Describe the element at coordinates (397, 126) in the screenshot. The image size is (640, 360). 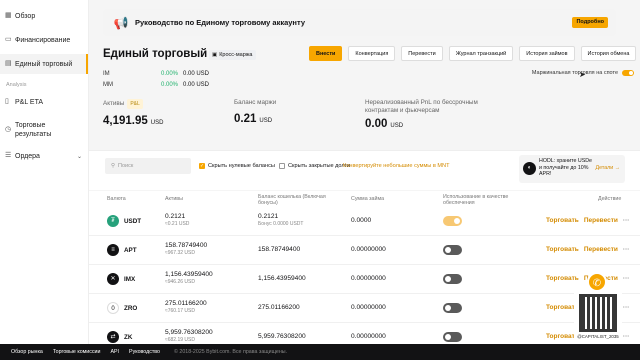
I see `pnl-unit: USD` at that location.